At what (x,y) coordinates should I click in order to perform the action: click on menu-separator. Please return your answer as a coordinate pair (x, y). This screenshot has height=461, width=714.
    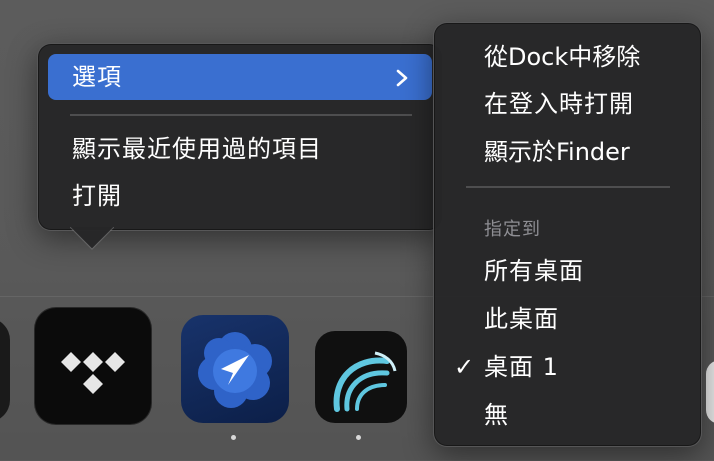
    Looking at the image, I should click on (241, 115).